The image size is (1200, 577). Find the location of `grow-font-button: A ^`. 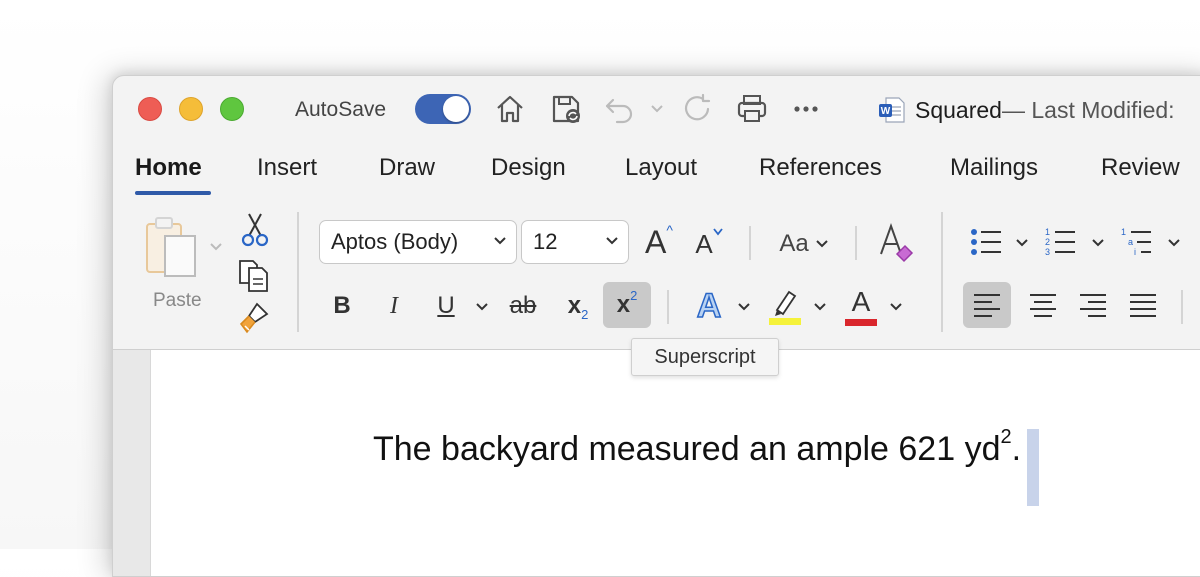

grow-font-button: A ^ is located at coordinates (659, 242).